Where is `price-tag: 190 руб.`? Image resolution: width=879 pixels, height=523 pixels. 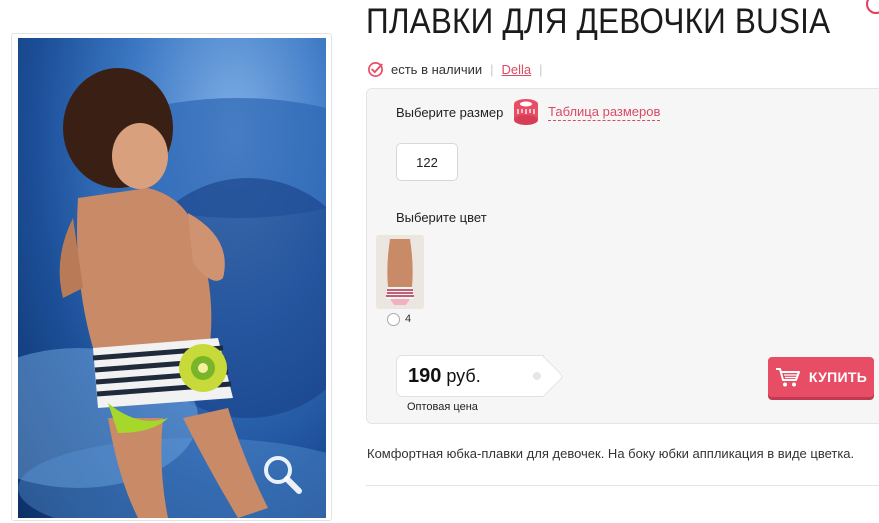 price-tag: 190 руб. is located at coordinates (470, 376).